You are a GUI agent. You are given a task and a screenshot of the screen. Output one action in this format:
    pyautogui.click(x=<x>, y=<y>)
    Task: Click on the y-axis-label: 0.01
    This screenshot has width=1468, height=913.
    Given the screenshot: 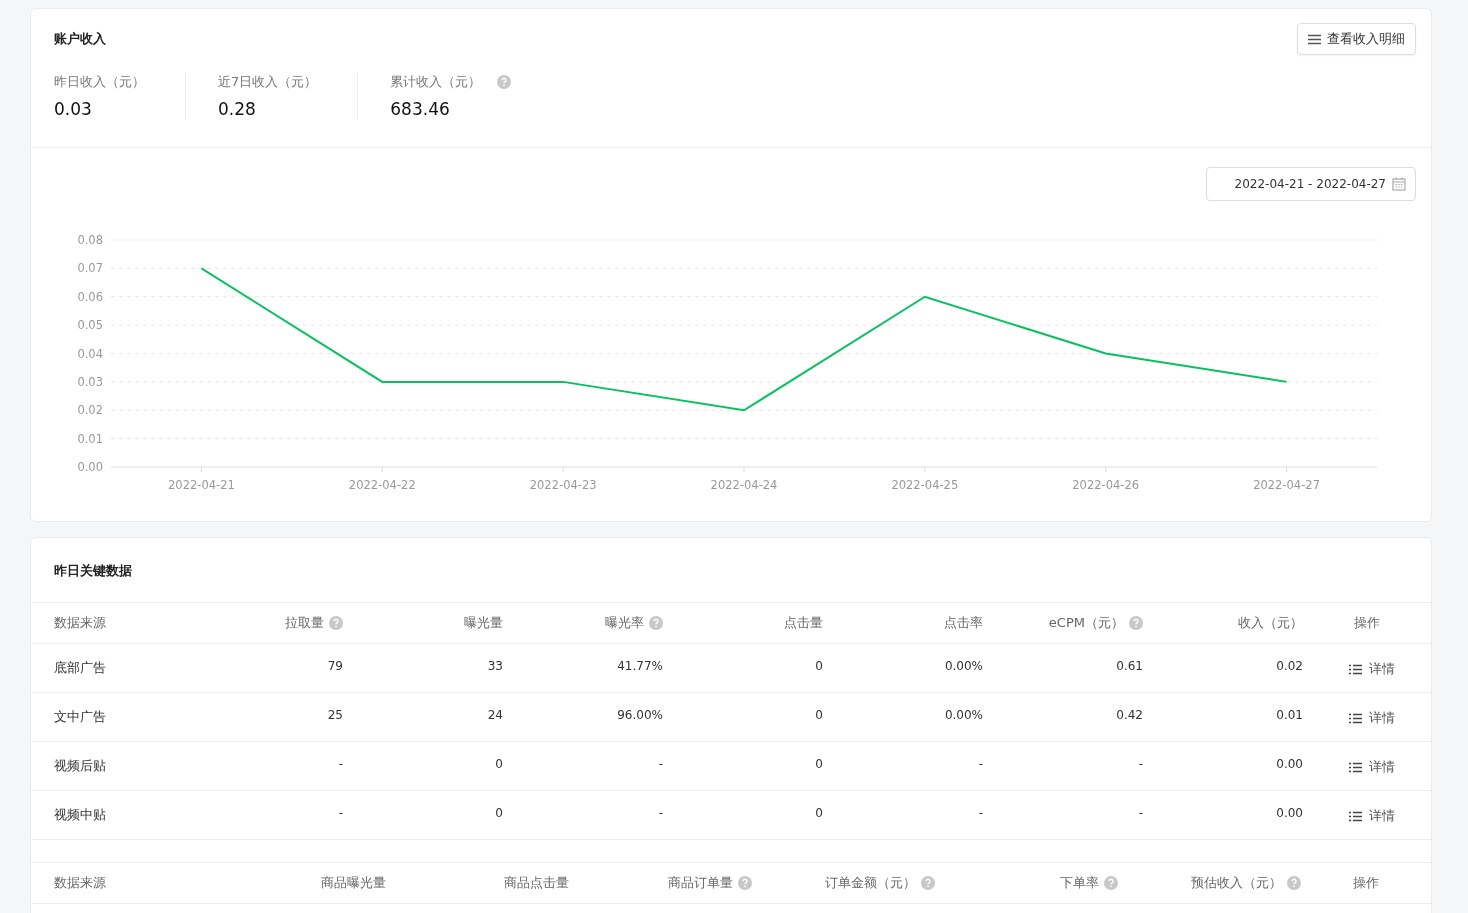 What is the action you would take?
    pyautogui.click(x=90, y=438)
    